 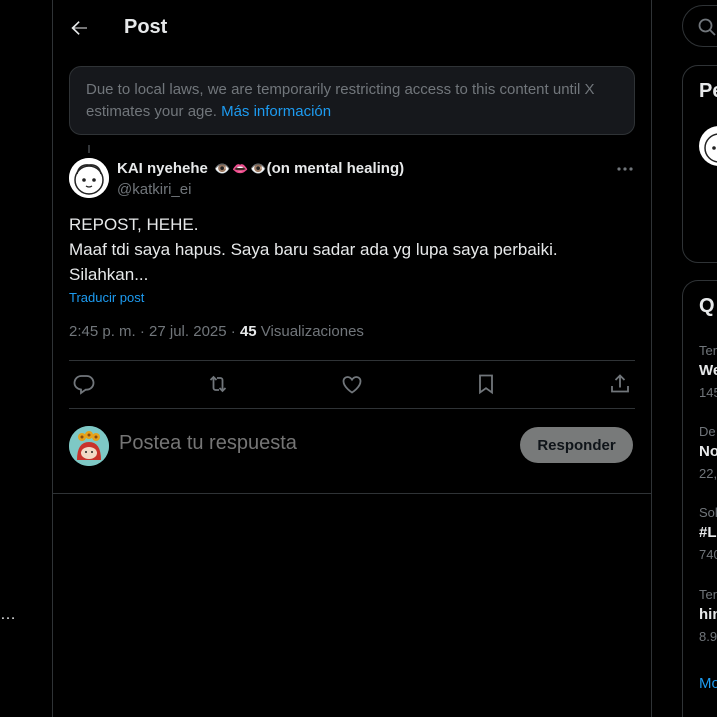 What do you see at coordinates (707, 431) in the screenshot?
I see `trend-category: De` at bounding box center [707, 431].